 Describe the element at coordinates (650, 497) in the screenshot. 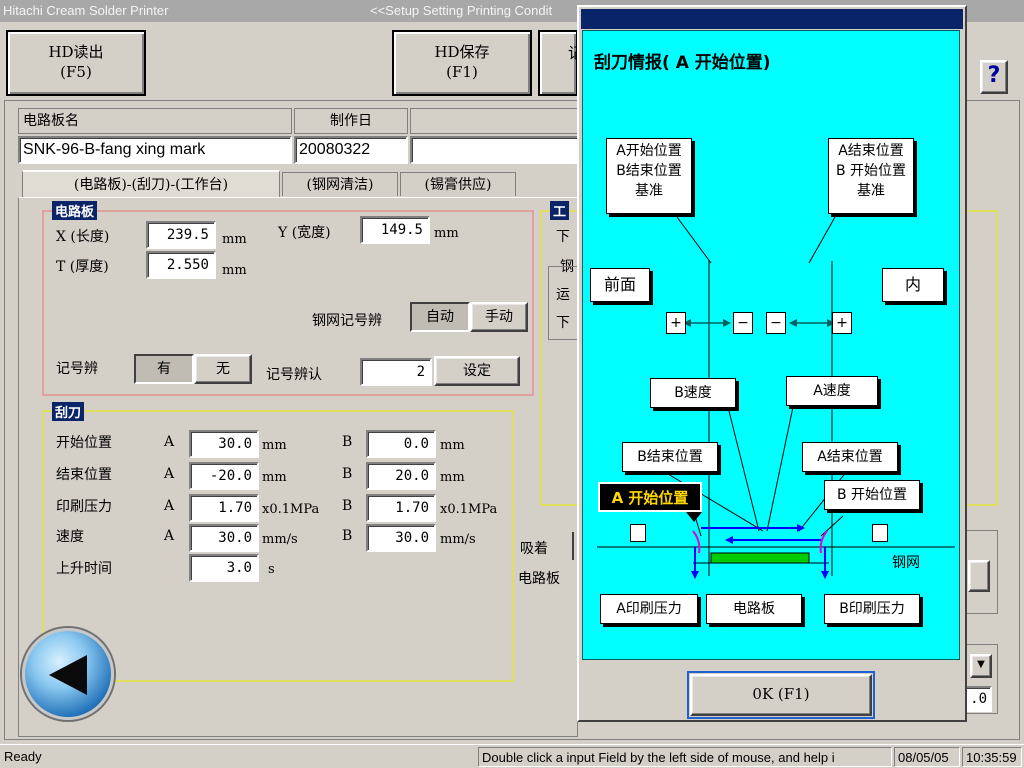

I see `a-start-label-active: A 开始位置` at that location.